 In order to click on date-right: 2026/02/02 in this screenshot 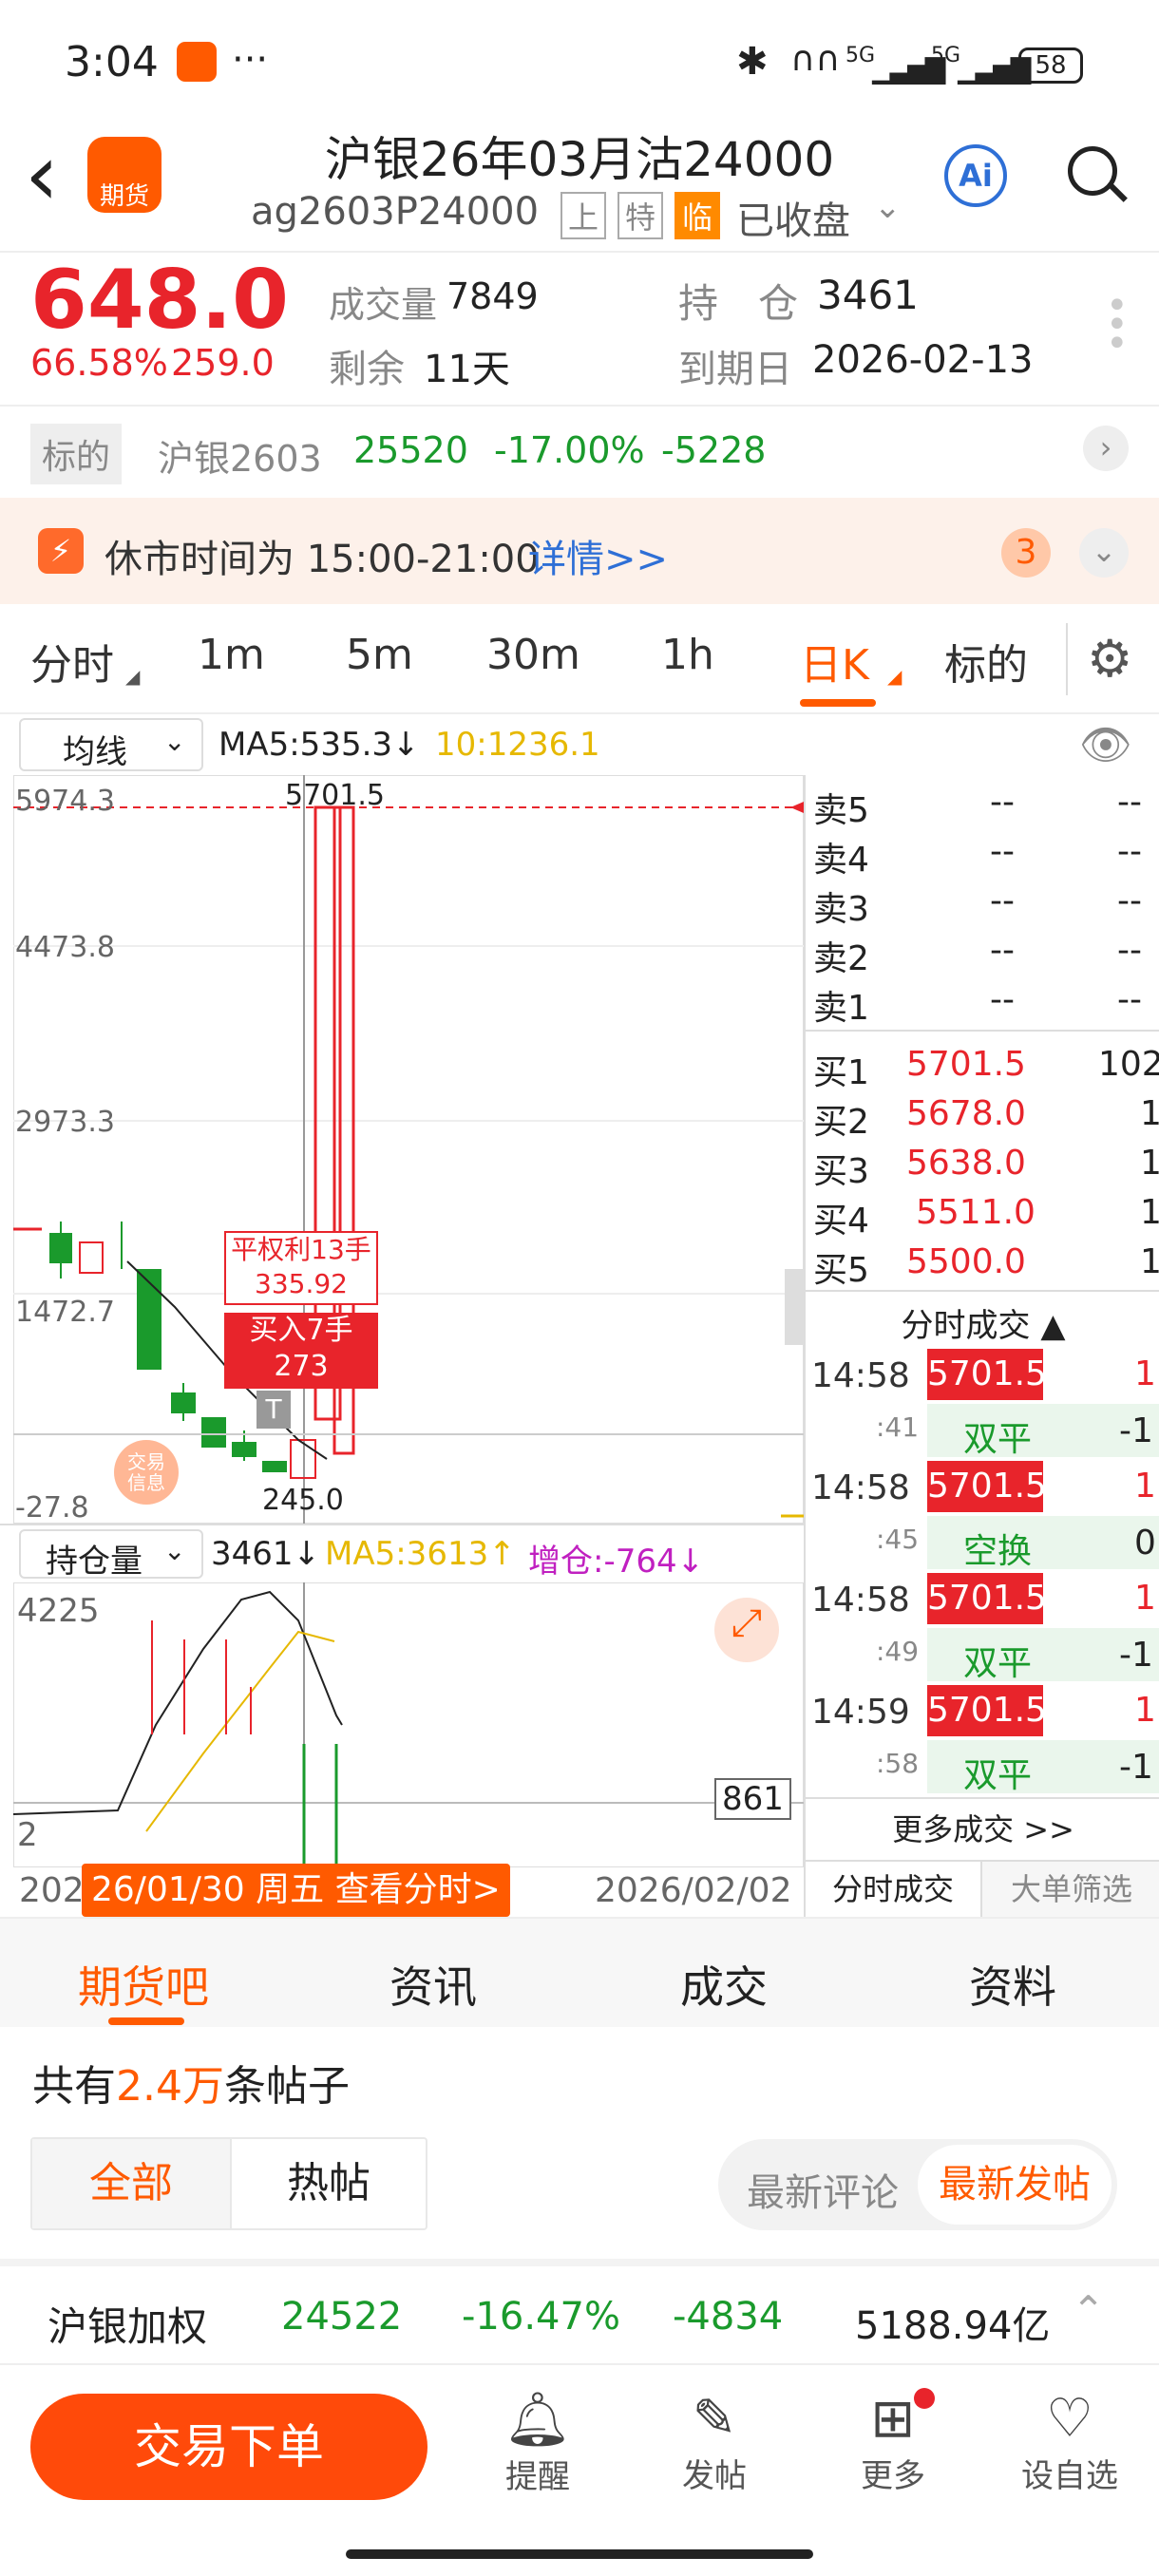, I will do `click(693, 1890)`.